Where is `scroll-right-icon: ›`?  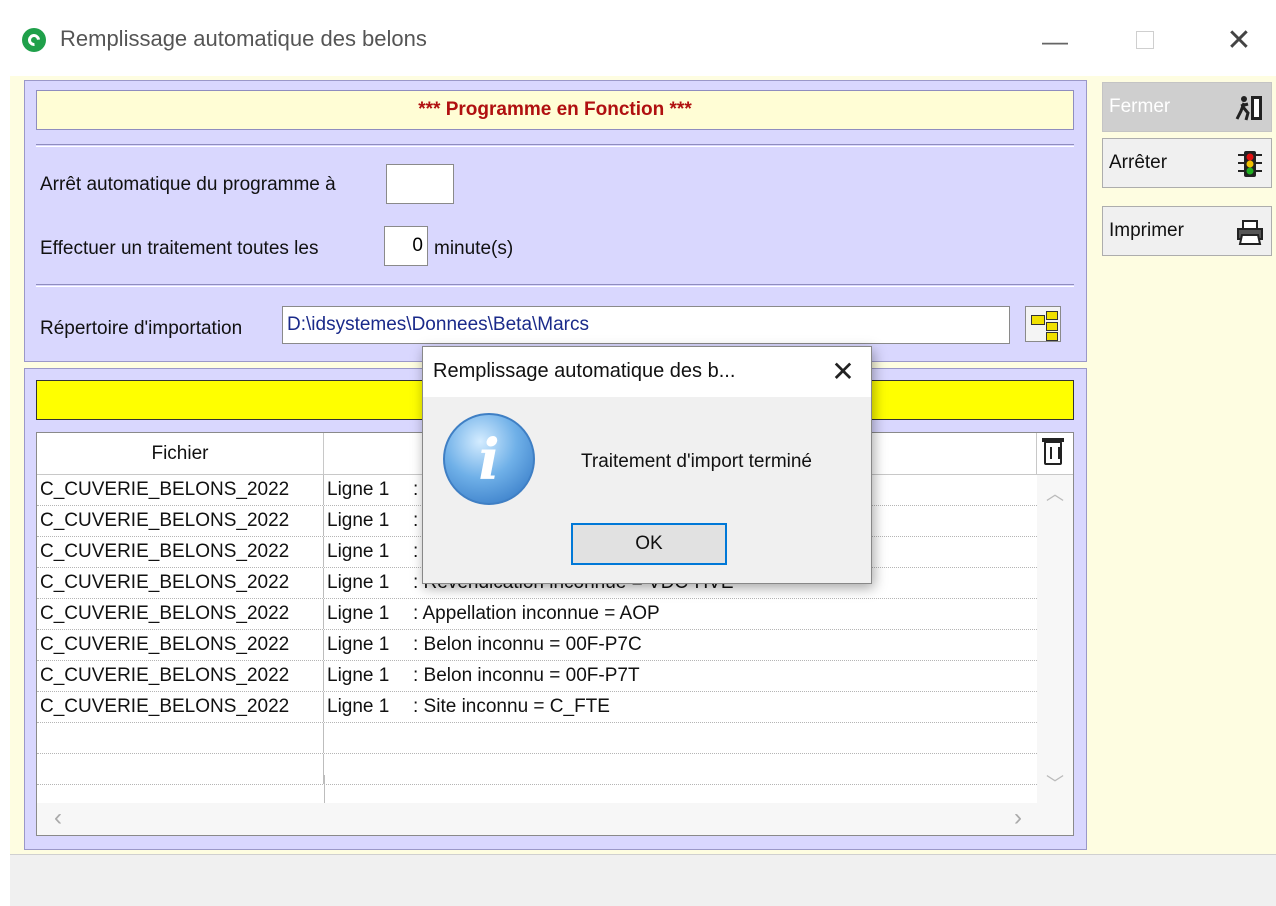
scroll-right-icon: › is located at coordinates (1018, 819).